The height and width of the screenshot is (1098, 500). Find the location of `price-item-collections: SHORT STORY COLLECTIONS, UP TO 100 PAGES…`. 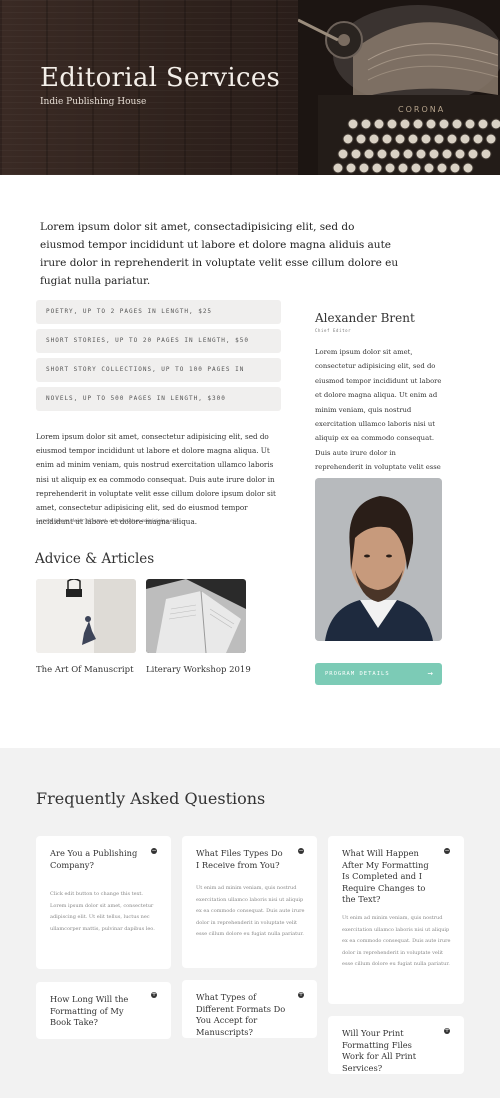

price-item-collections: SHORT STORY COLLECTIONS, UP TO 100 PAGES… is located at coordinates (158, 377).